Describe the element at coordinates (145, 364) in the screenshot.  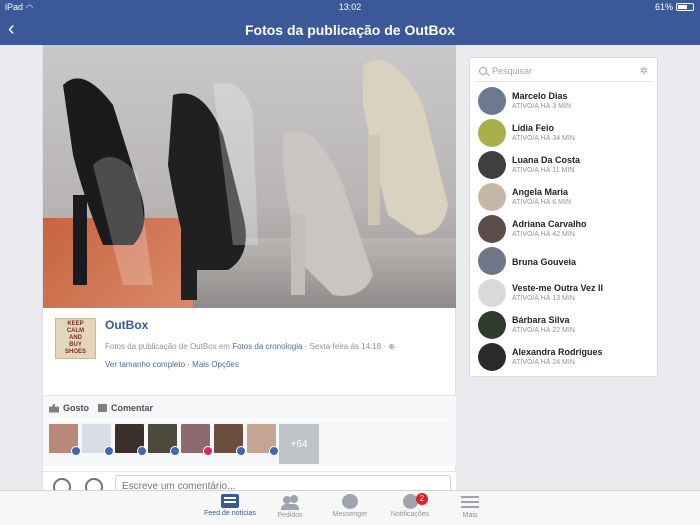
I see `full-size-link: Ver tamanho completo` at that location.